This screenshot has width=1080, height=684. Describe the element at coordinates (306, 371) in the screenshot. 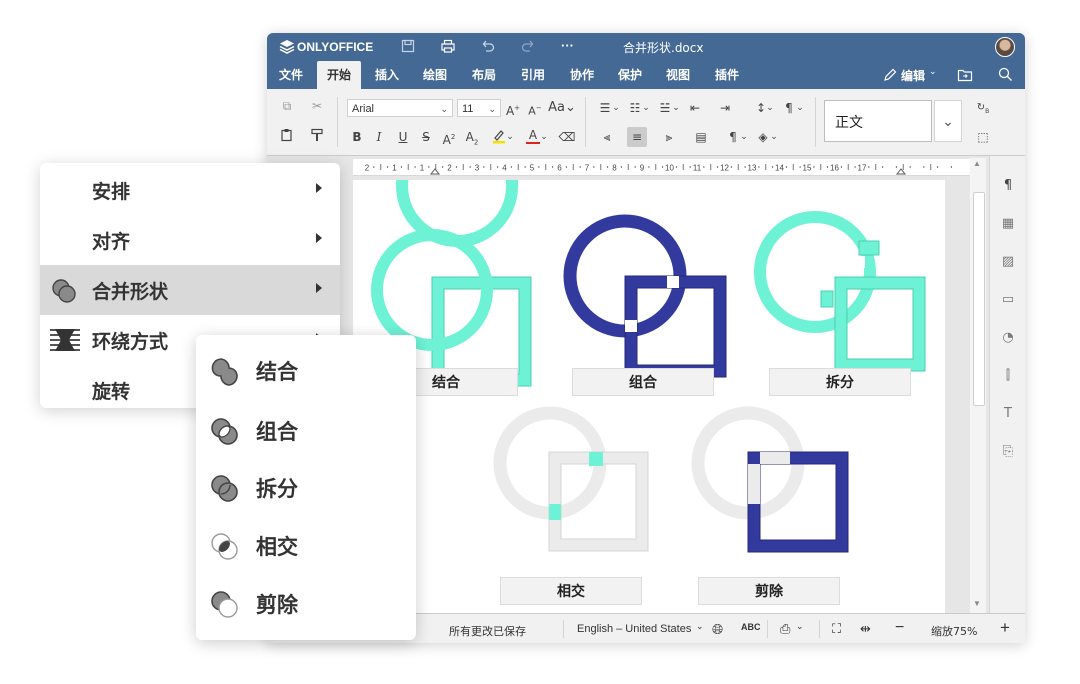

I see `submenu-item-union: 结合` at that location.